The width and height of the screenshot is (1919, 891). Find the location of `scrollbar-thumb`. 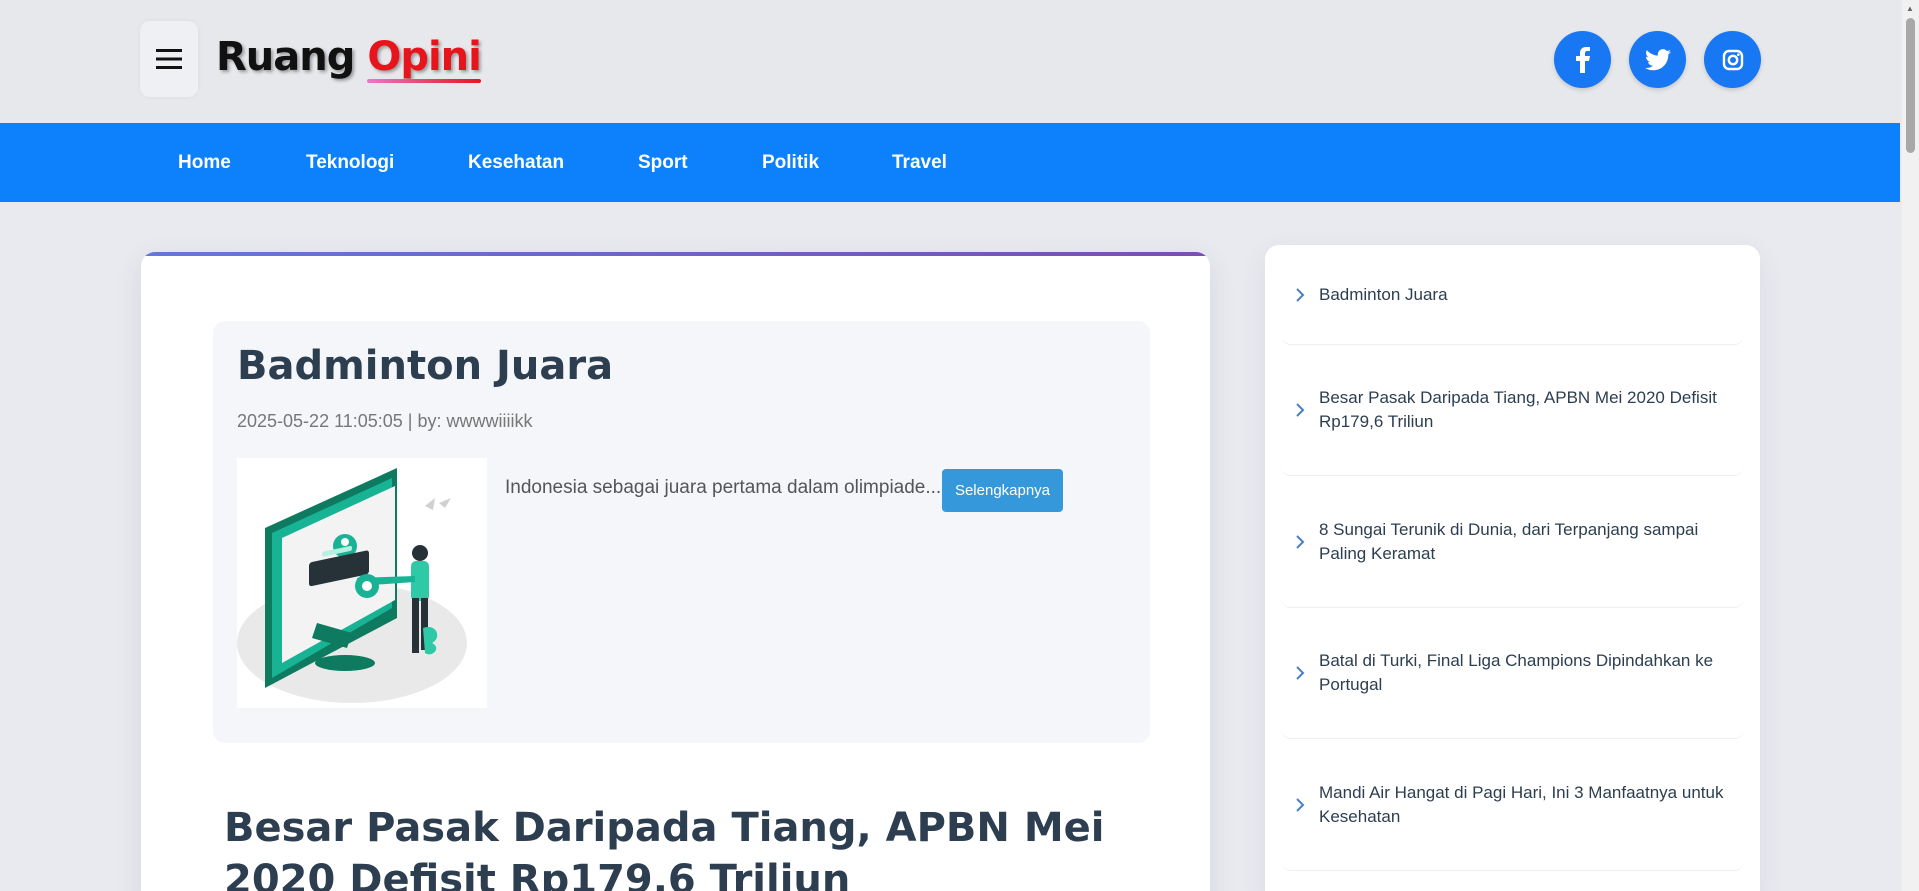

scrollbar-thumb is located at coordinates (1910, 85).